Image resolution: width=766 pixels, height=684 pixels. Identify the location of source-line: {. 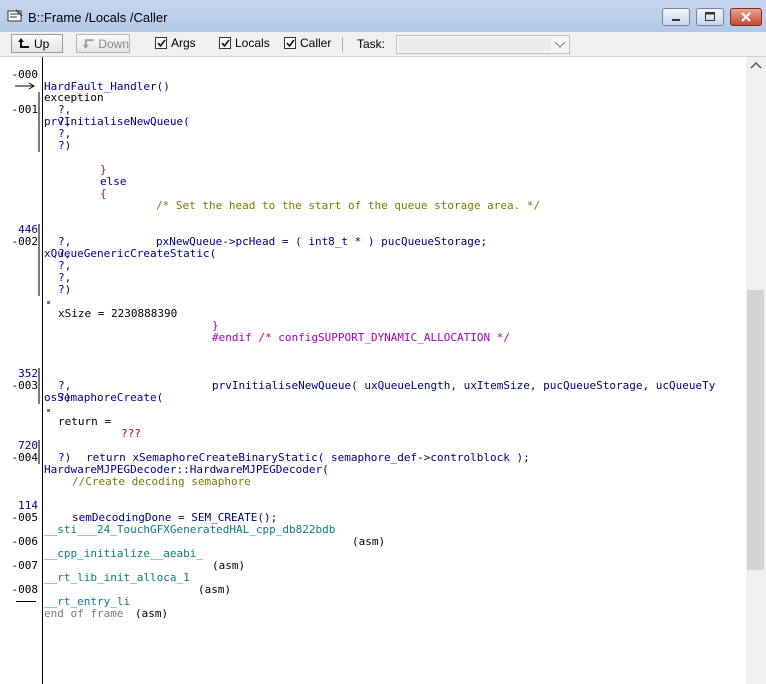
(103, 193).